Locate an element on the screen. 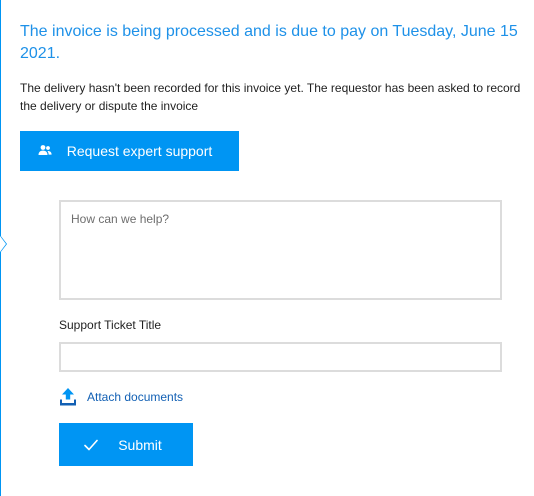 The image size is (534, 496). request-expert-support-button: Request expert support is located at coordinates (129, 151).